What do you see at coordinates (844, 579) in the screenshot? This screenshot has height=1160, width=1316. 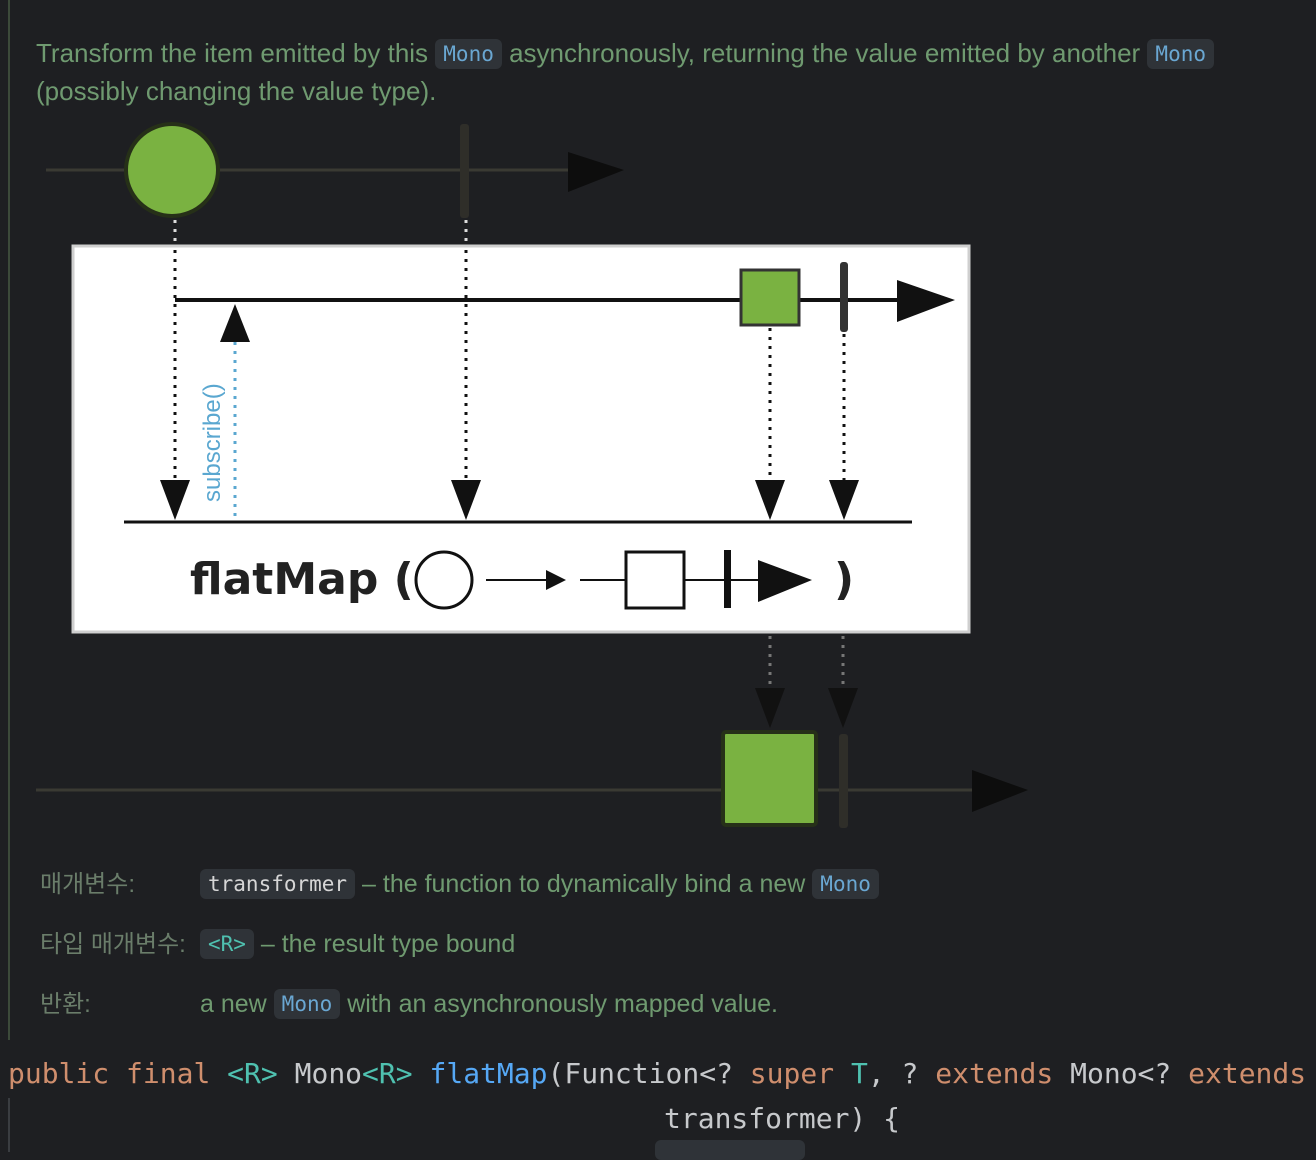 I see `operator-close-paren: )` at bounding box center [844, 579].